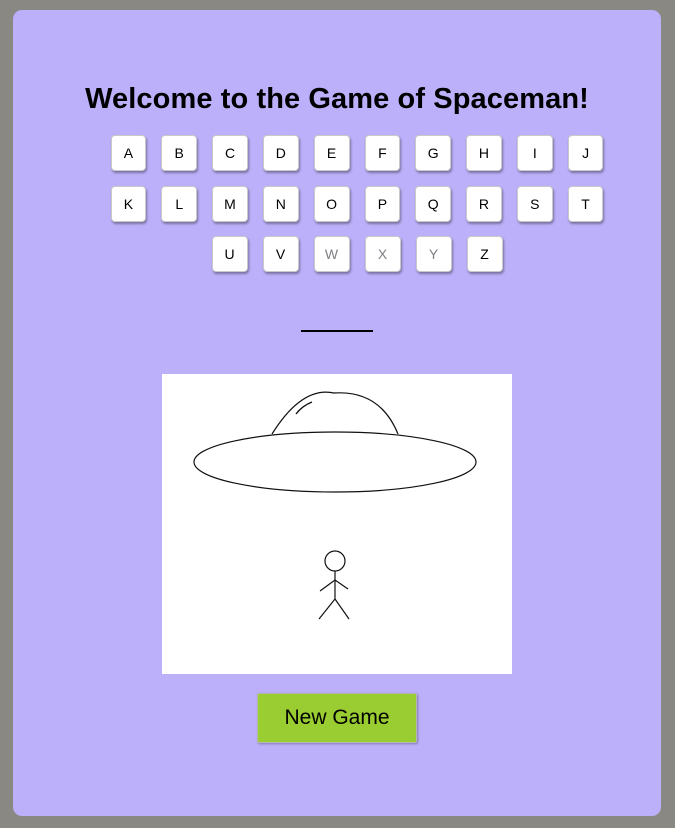 This screenshot has width=675, height=828. Describe the element at coordinates (335, 561) in the screenshot. I see `stick-figure-head` at that location.